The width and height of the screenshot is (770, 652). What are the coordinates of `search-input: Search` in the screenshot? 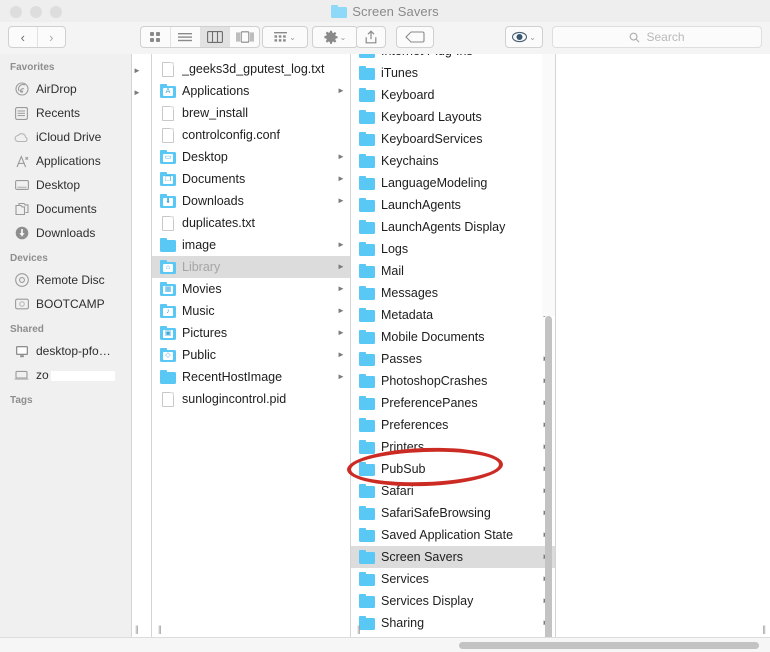 It's located at (665, 37).